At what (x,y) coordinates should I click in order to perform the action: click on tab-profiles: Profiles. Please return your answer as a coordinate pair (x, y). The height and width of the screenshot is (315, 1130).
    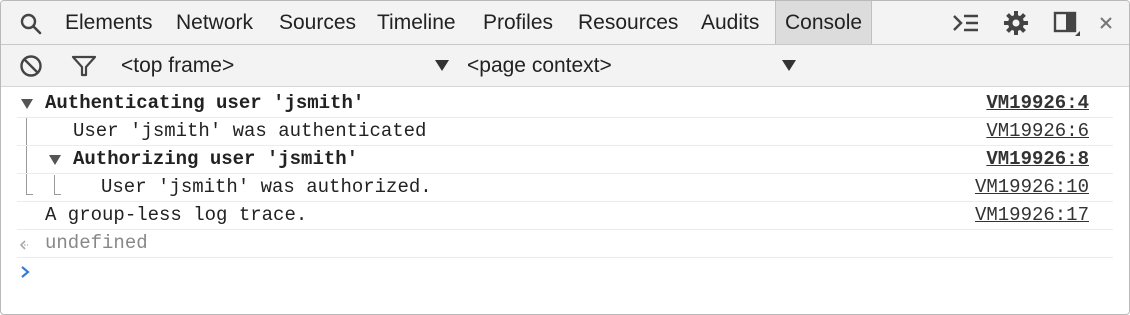
    Looking at the image, I should click on (518, 22).